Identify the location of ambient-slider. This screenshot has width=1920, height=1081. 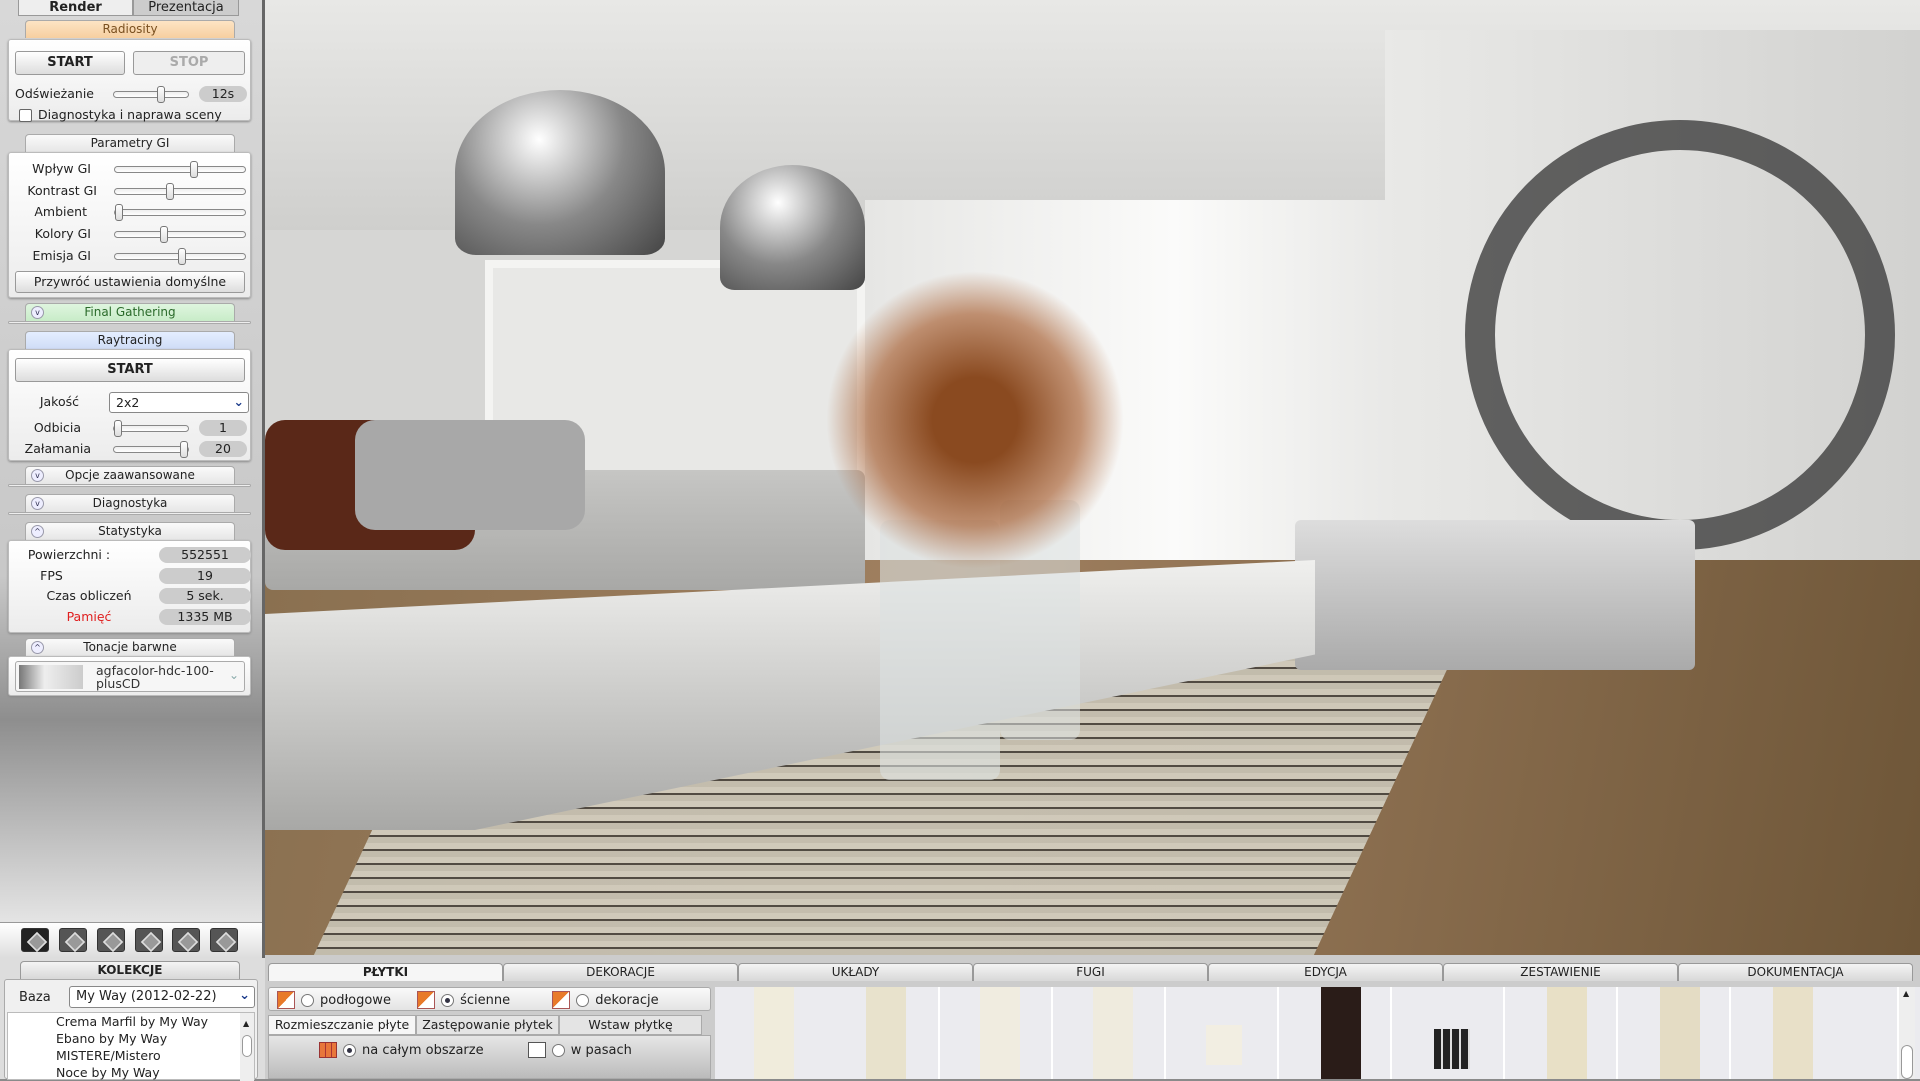
(180, 212).